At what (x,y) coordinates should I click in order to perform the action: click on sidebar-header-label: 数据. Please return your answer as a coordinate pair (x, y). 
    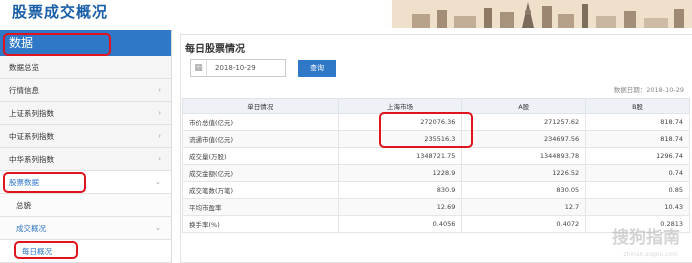
    Looking at the image, I should click on (21, 43).